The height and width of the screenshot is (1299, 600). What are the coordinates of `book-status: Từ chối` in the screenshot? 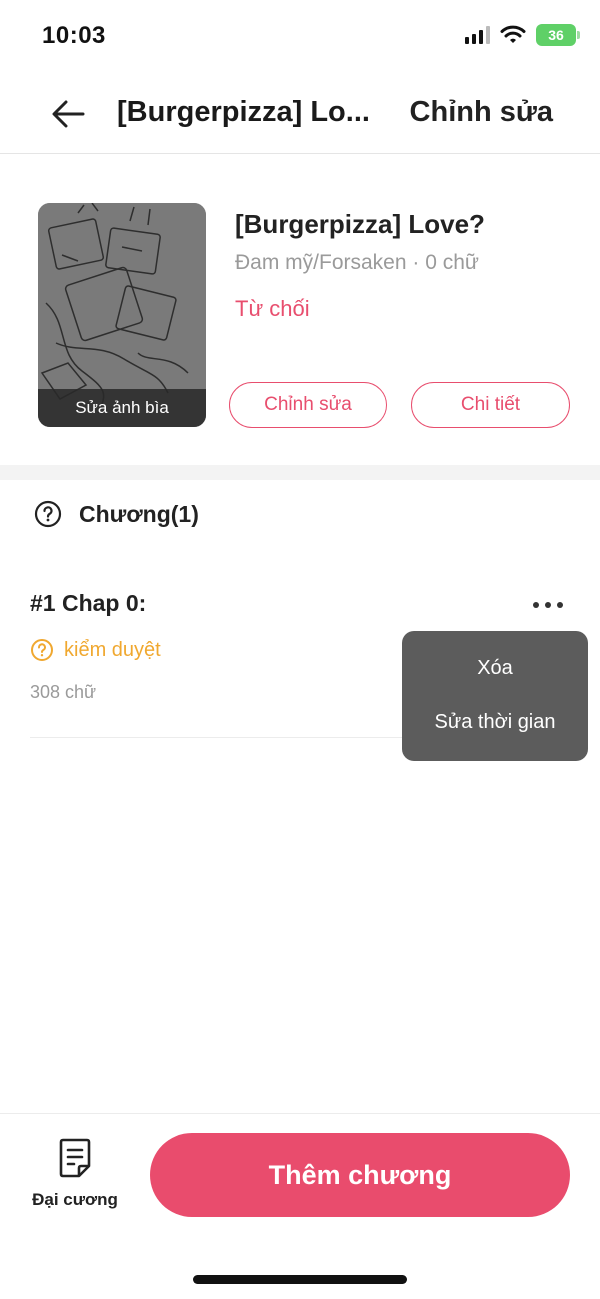 It's located at (272, 308).